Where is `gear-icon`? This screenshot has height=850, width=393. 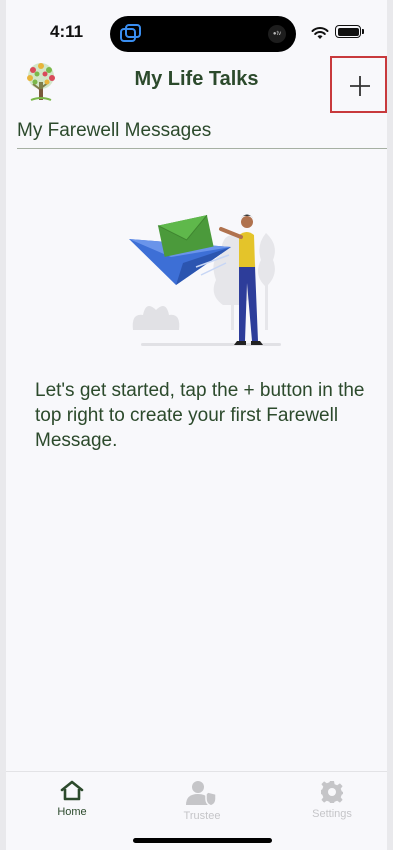
gear-icon is located at coordinates (332, 792).